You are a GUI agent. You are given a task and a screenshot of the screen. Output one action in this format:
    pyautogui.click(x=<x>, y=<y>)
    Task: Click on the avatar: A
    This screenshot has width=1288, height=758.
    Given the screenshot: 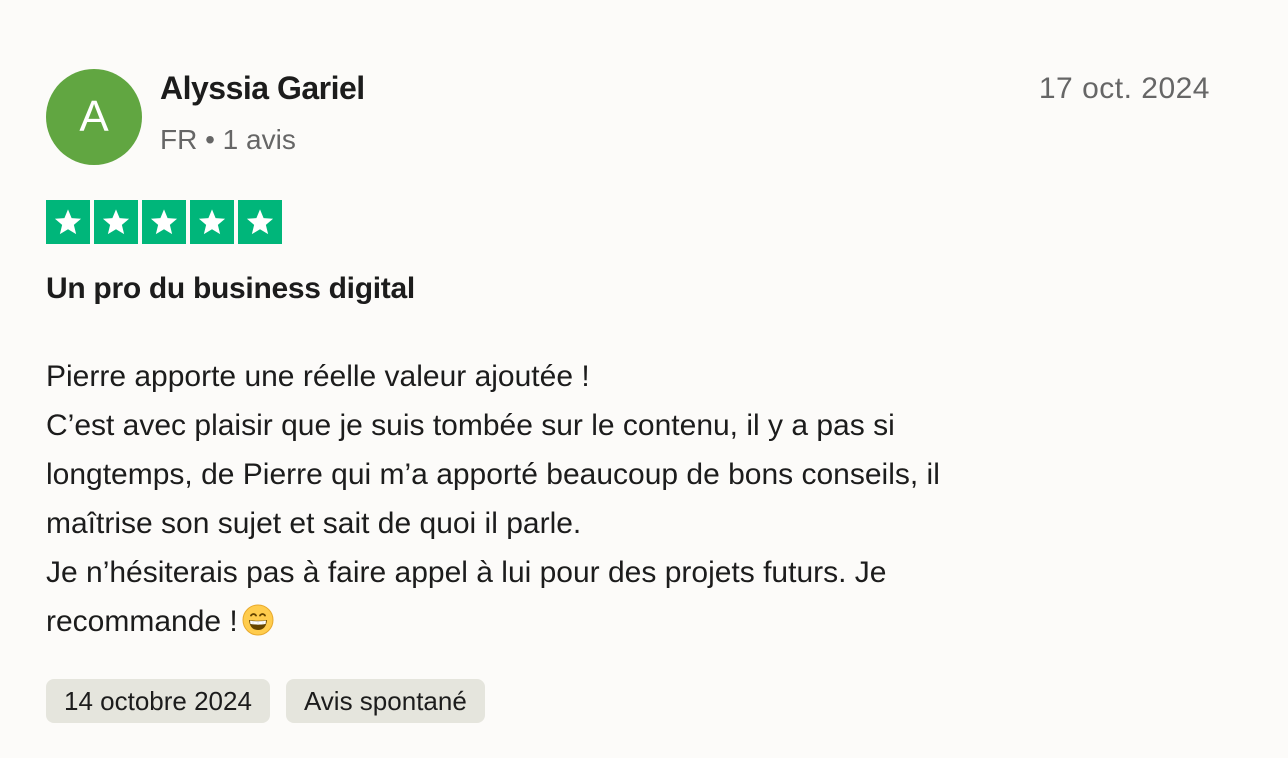 What is the action you would take?
    pyautogui.click(x=94, y=117)
    